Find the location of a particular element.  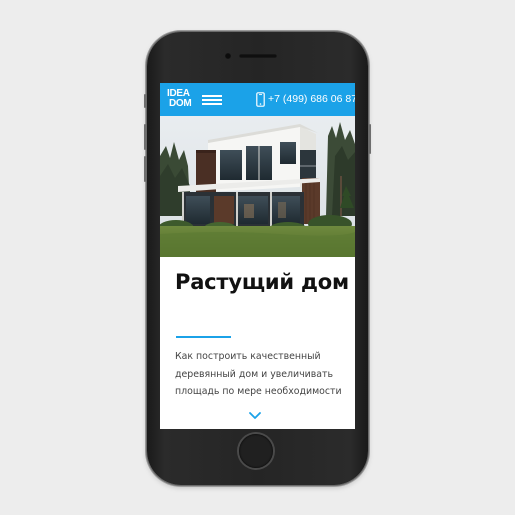

phone-number-link: +7 (499) 686 06 87 is located at coordinates (311, 99).